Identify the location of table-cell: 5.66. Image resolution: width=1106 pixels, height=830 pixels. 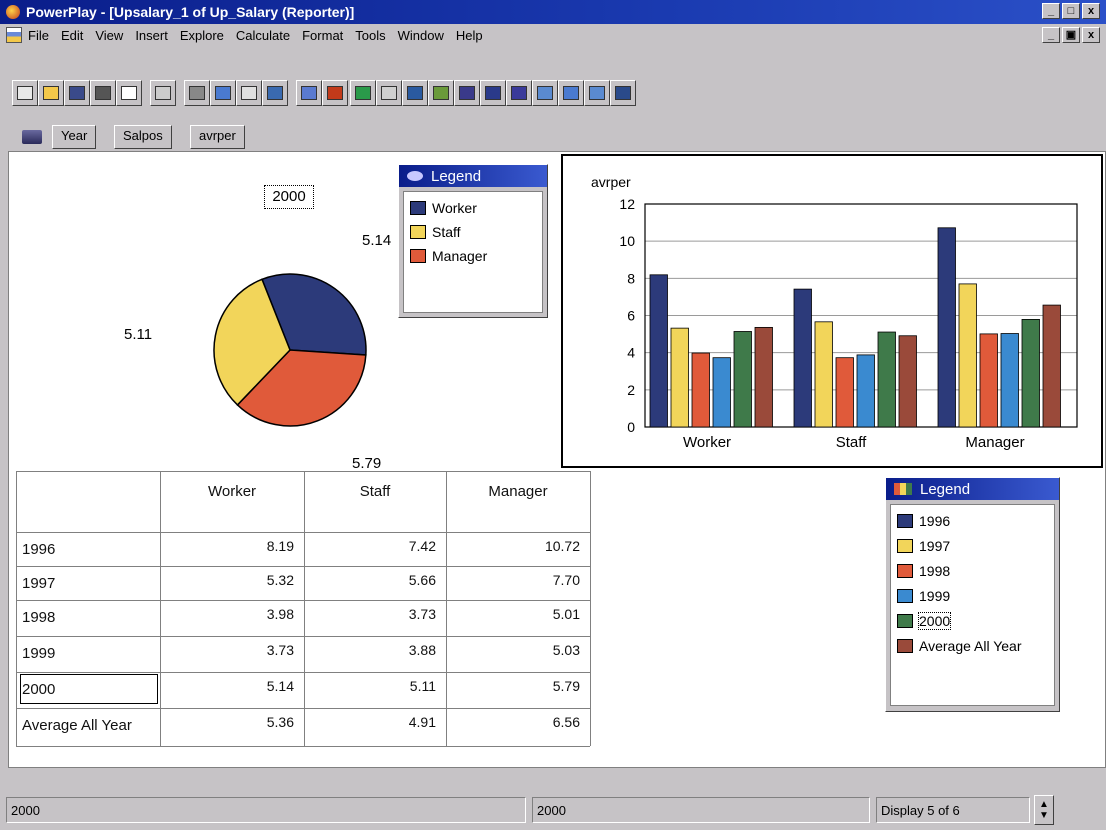
(370, 580).